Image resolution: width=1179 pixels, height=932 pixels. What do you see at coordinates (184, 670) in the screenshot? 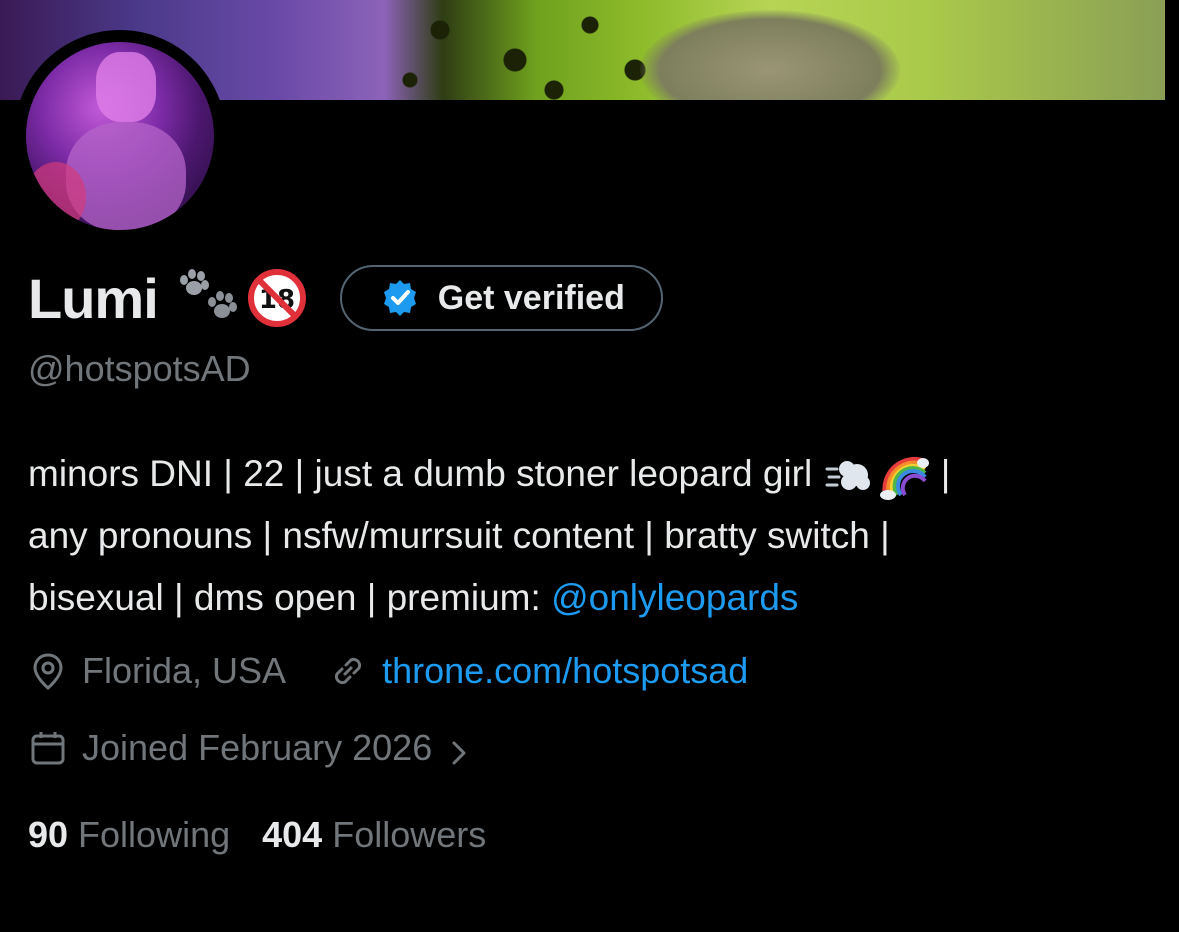
I see `location-text: Florida, USA` at bounding box center [184, 670].